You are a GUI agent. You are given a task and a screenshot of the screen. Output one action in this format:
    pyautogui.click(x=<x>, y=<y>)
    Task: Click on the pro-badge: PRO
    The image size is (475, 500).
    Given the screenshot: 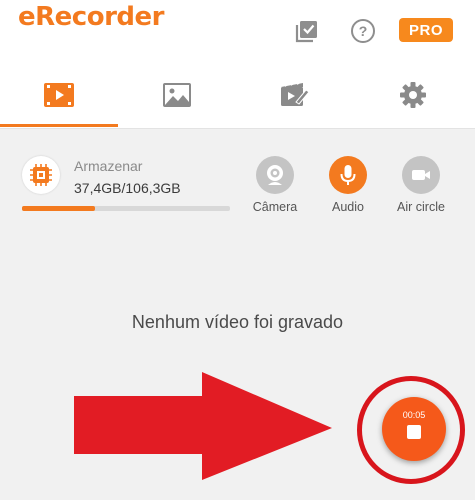 What is the action you would take?
    pyautogui.click(x=426, y=30)
    